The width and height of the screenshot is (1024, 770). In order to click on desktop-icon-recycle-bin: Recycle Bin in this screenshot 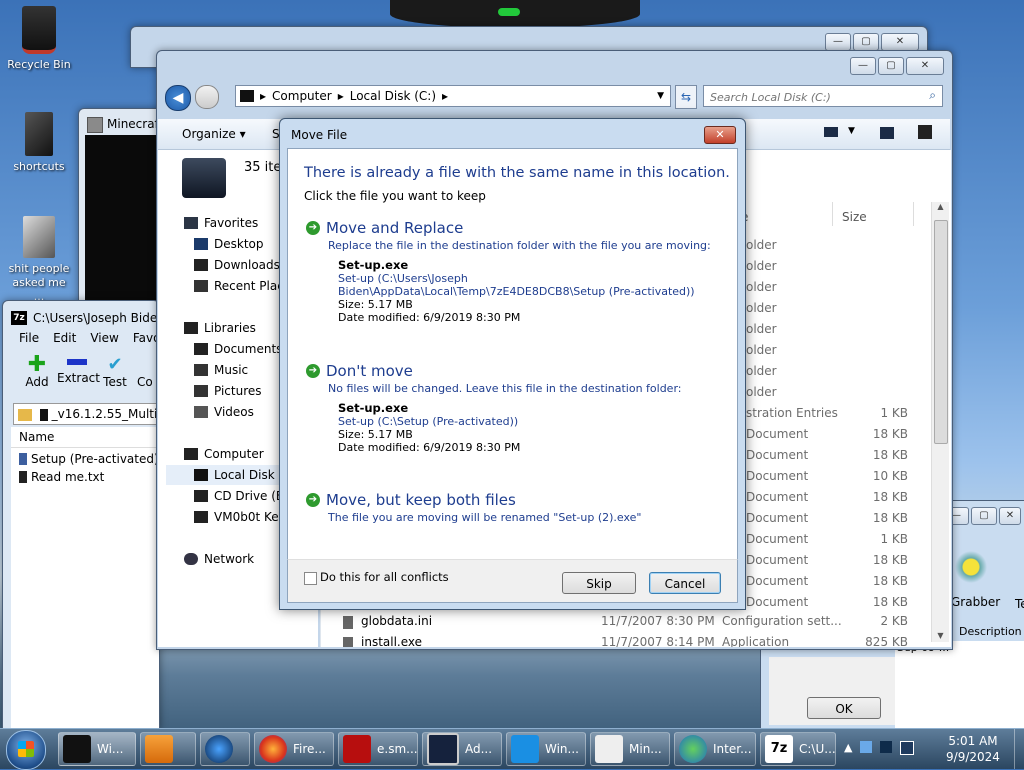, I will do `click(39, 38)`.